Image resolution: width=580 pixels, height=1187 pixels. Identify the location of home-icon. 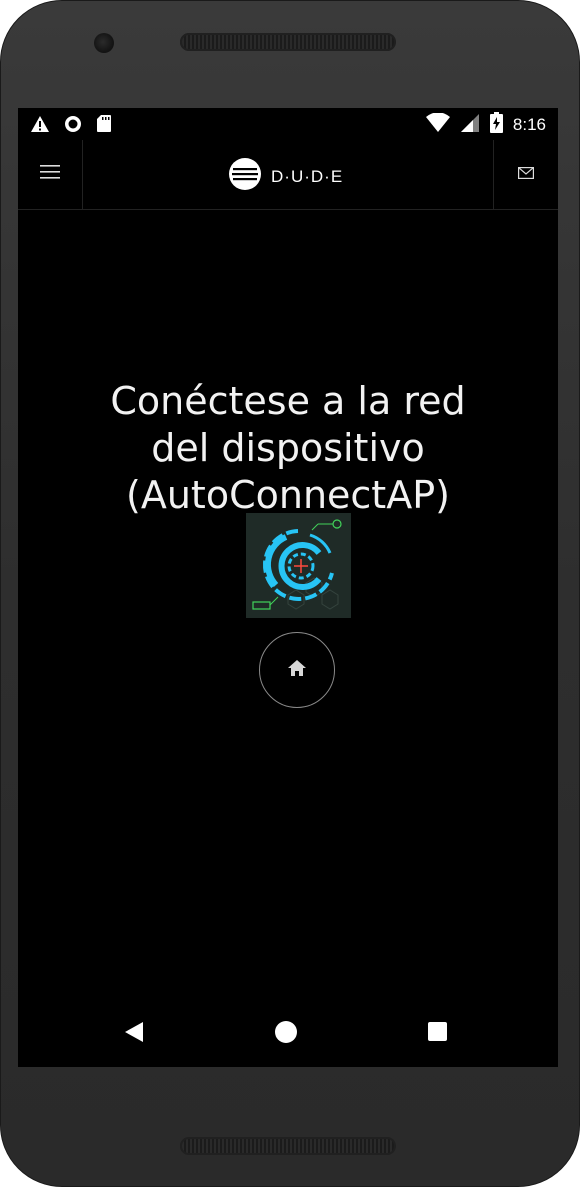
(297, 670).